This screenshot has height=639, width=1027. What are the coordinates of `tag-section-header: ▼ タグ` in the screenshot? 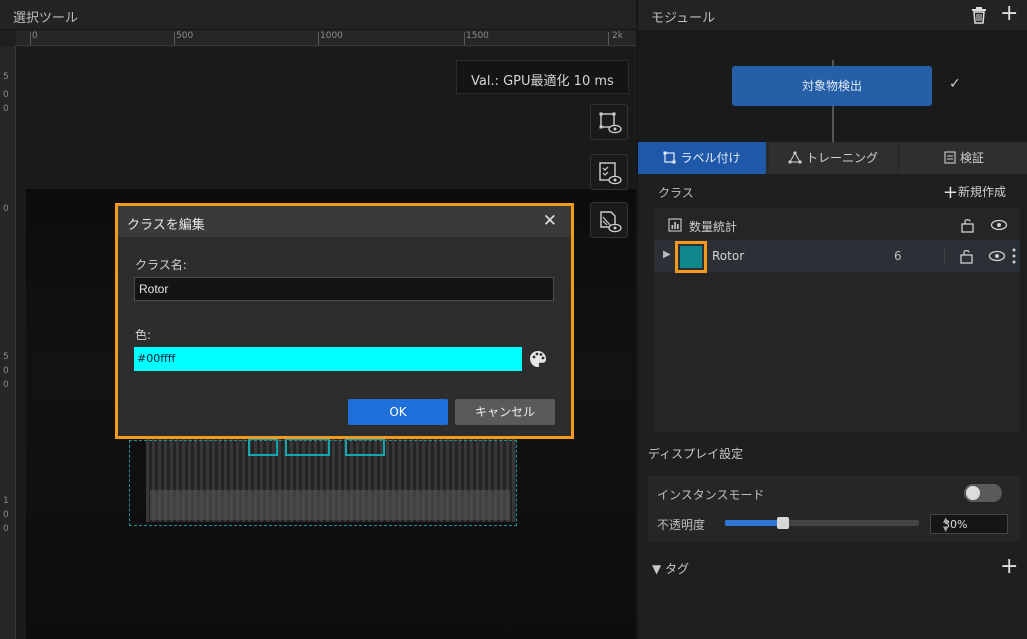 It's located at (670, 568).